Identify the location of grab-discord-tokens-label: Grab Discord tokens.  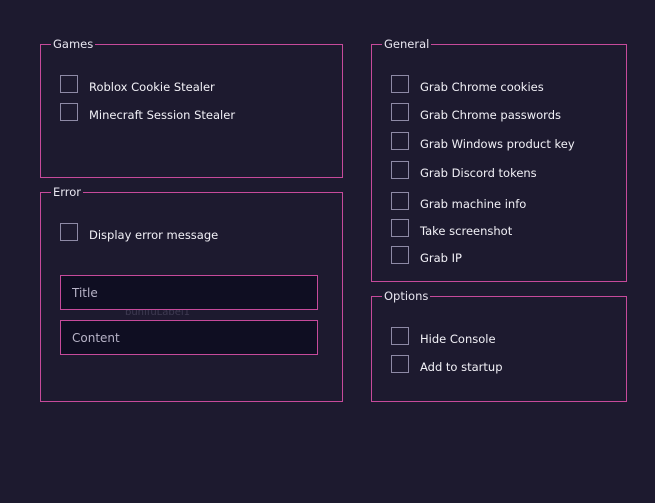
(478, 173).